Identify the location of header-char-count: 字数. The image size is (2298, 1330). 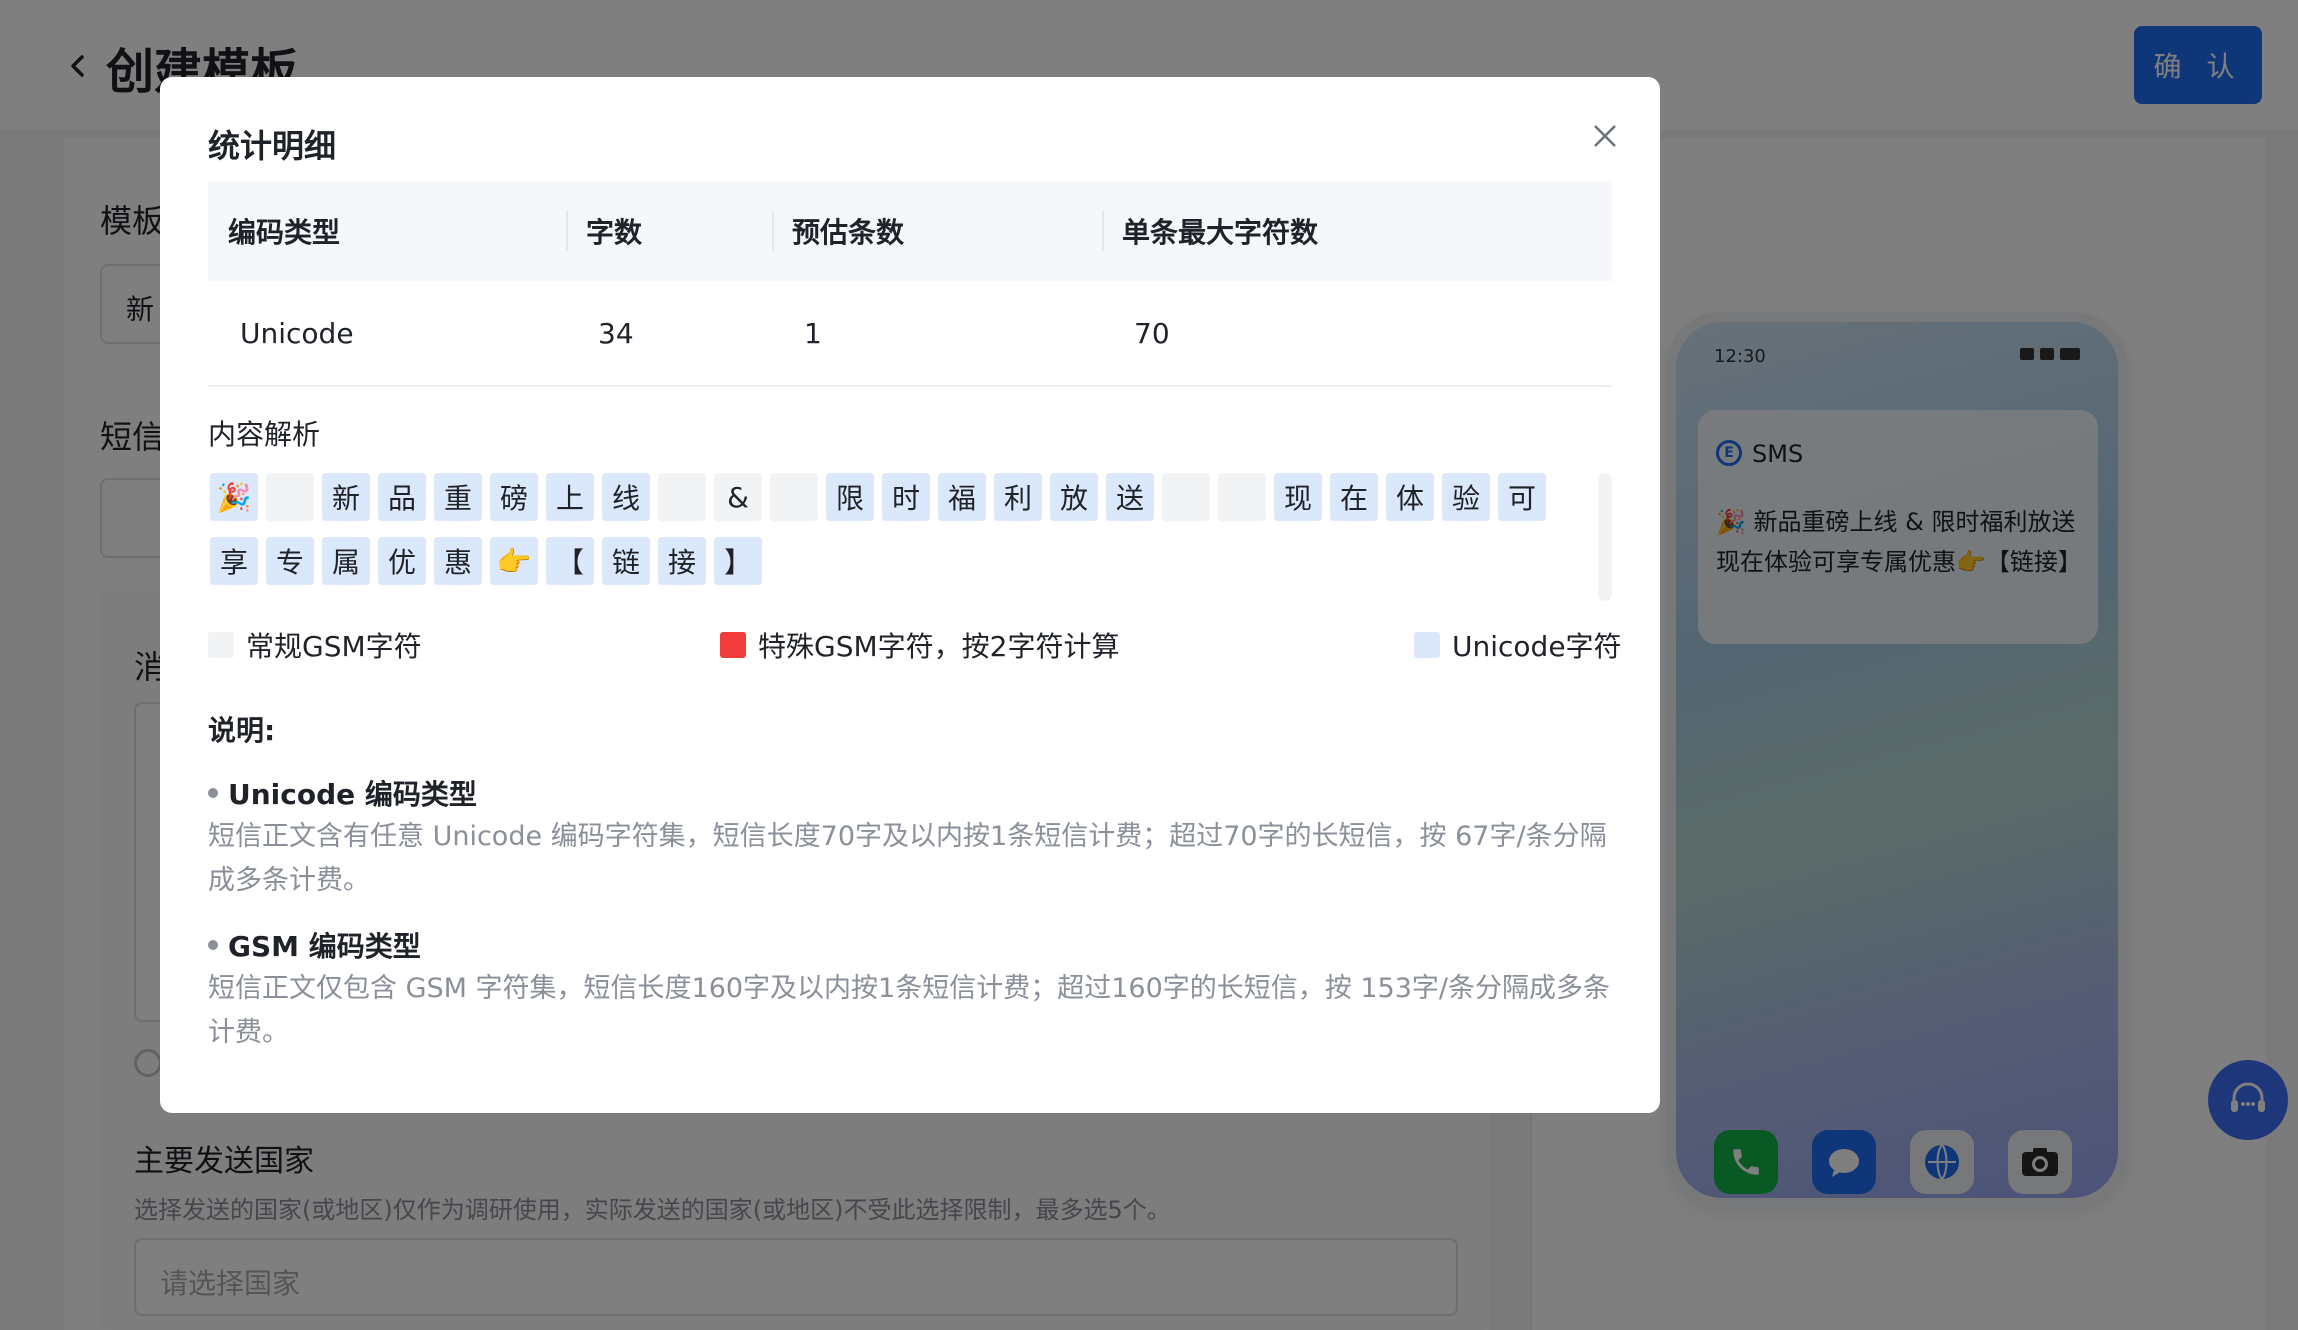
(669, 231).